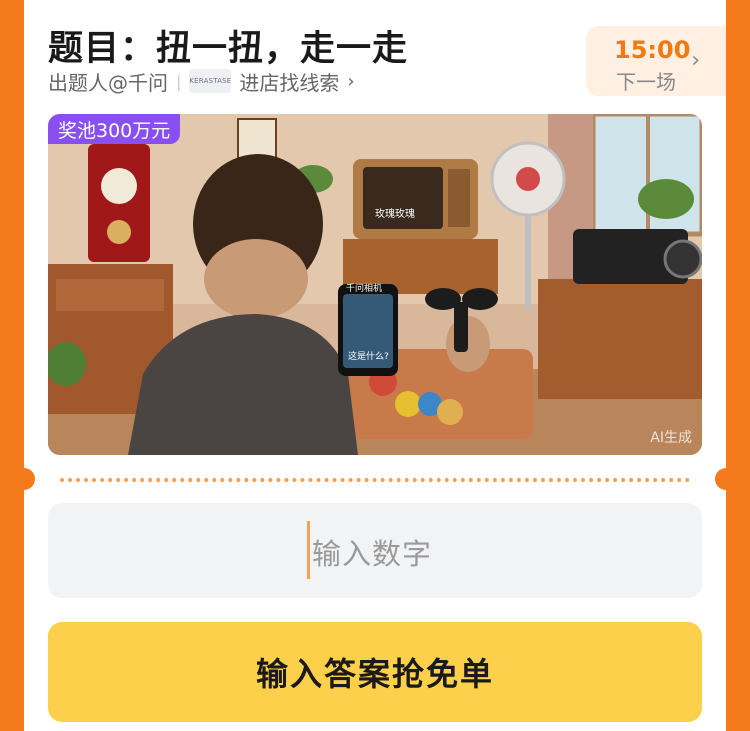 This screenshot has height=731, width=750. I want to click on answer-input: 输入数字, so click(375, 550).